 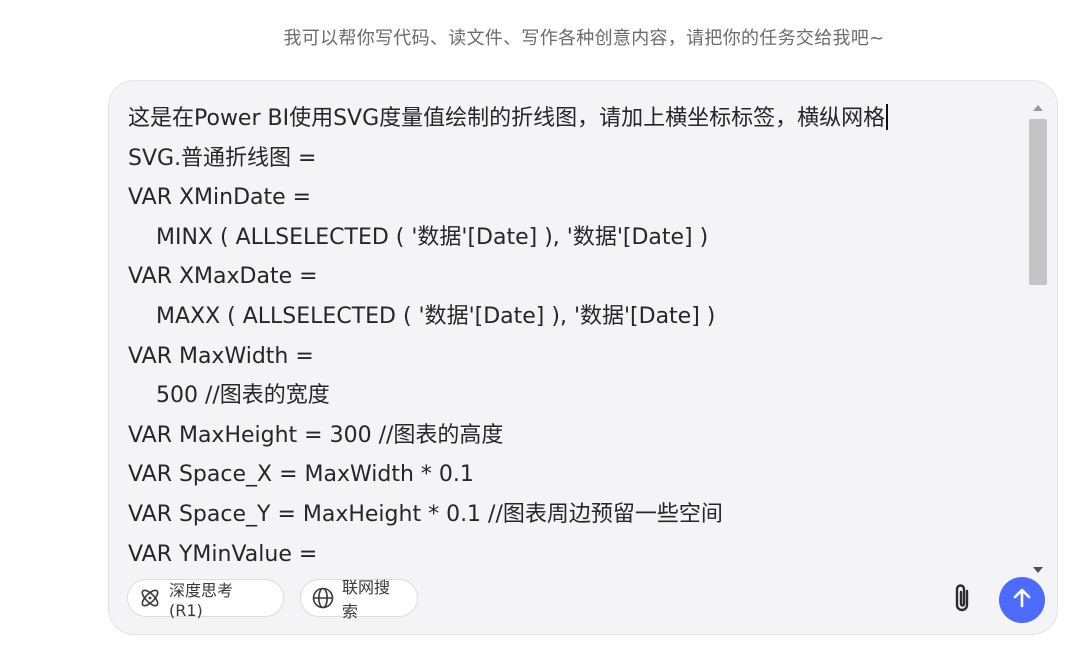 What do you see at coordinates (578, 119) in the screenshot?
I see `text-line: 这是在Power BI使用SVG度量值绘制的折线图，请加上横坐标标签，横纵网格` at bounding box center [578, 119].